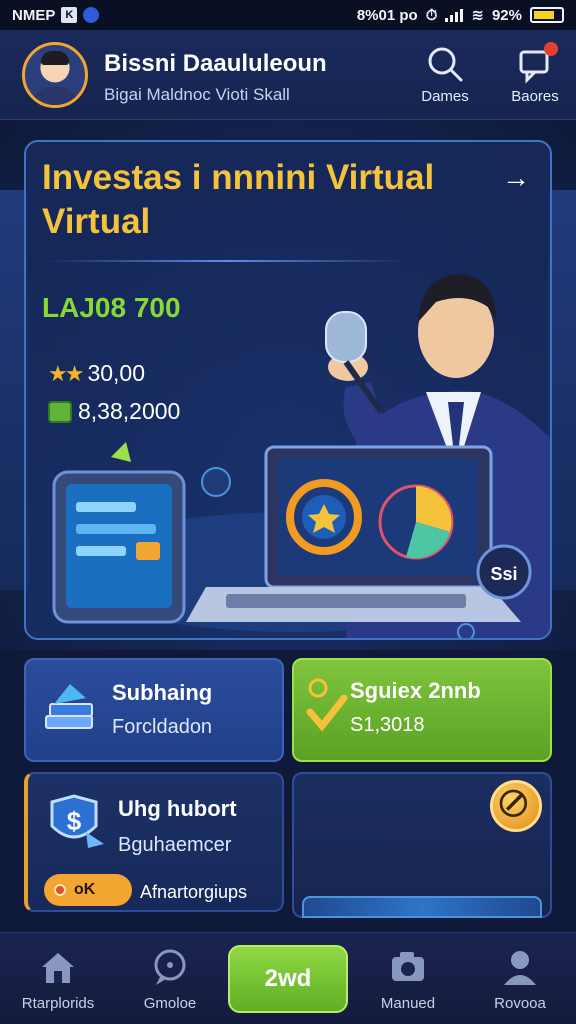 Image resolution: width=576 pixels, height=1024 pixels. What do you see at coordinates (562, 390) in the screenshot?
I see `side-panel-right` at bounding box center [562, 390].